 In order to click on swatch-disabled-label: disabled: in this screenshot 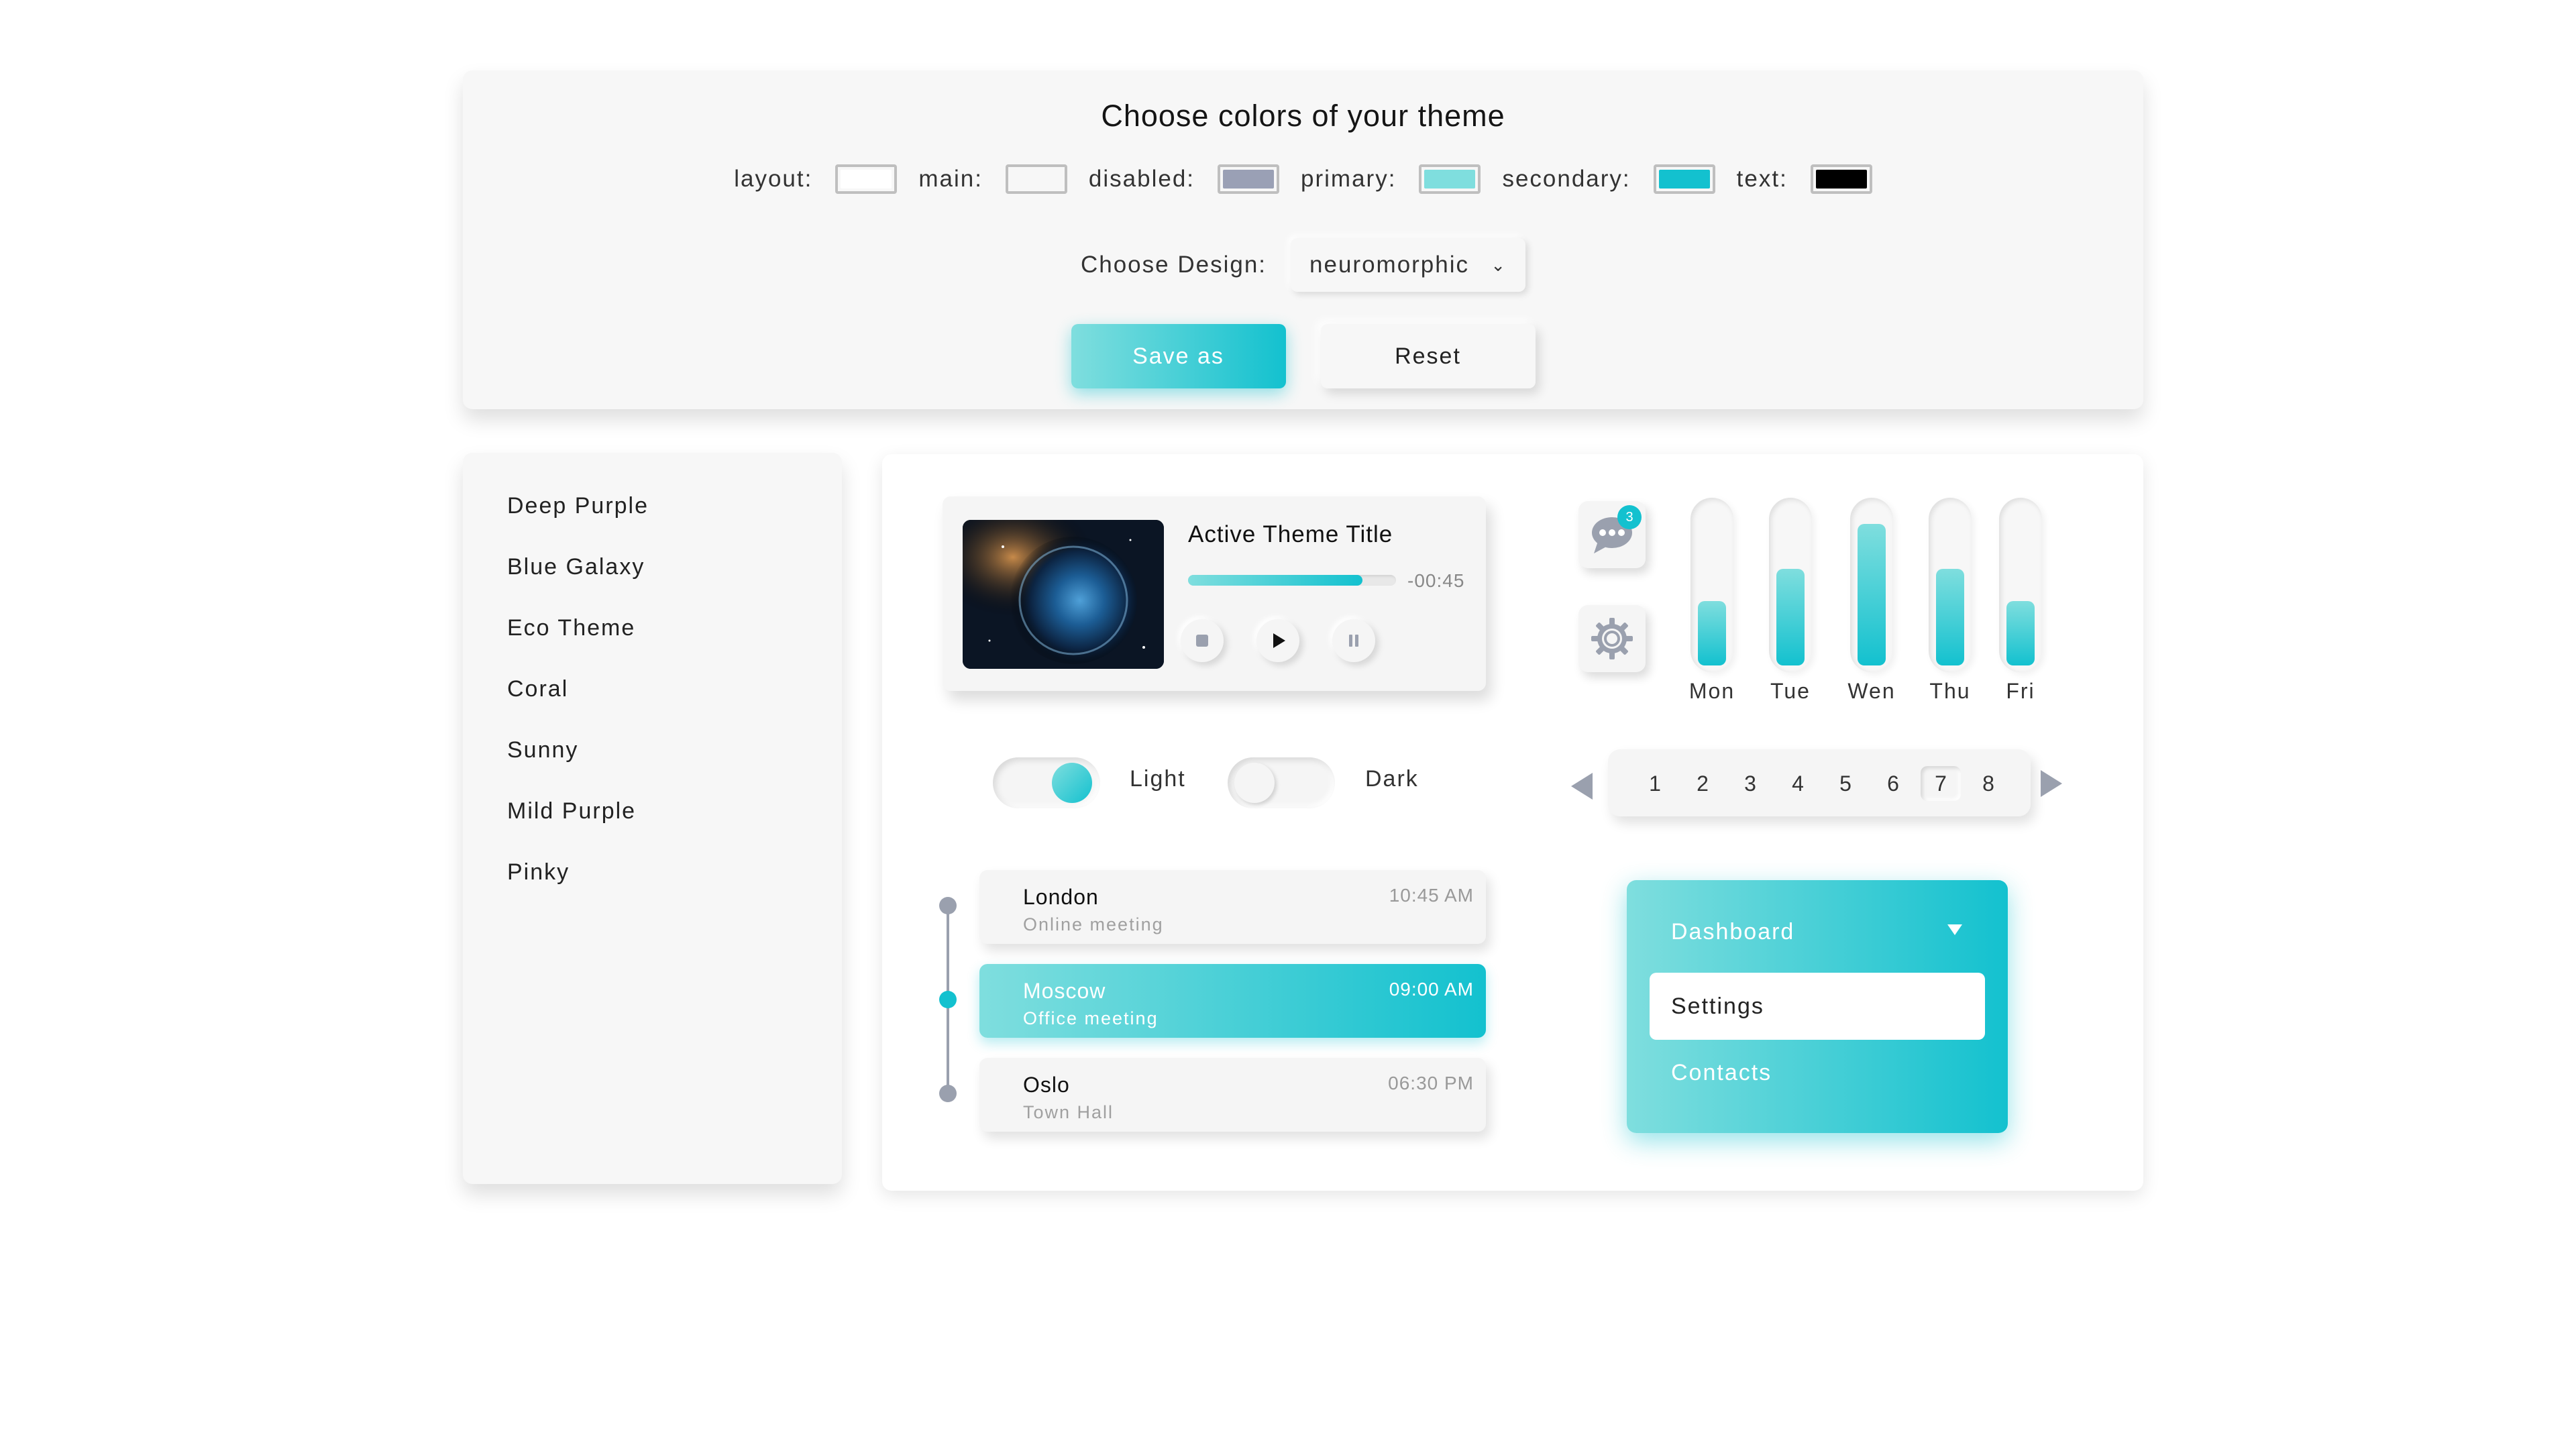, I will do `click(1141, 179)`.